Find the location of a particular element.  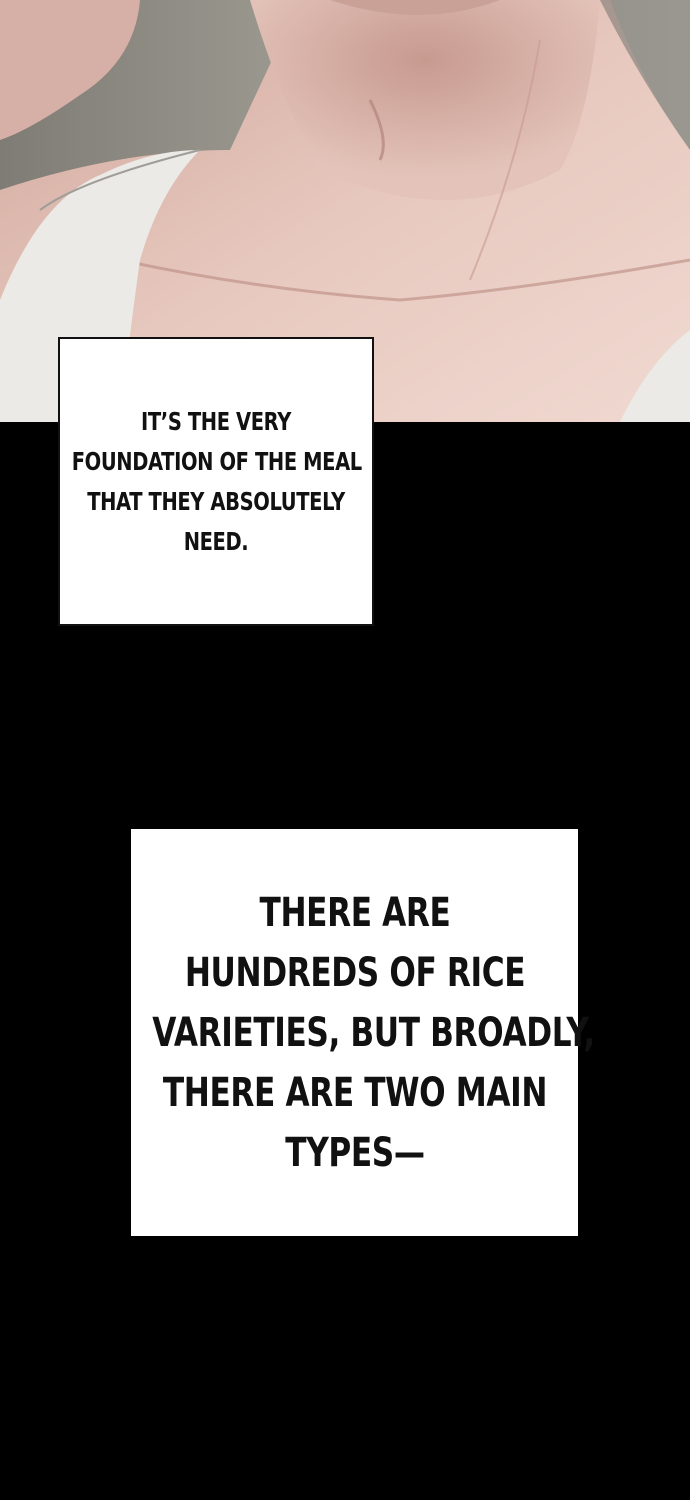

caption-line: NEED. is located at coordinates (216, 541).